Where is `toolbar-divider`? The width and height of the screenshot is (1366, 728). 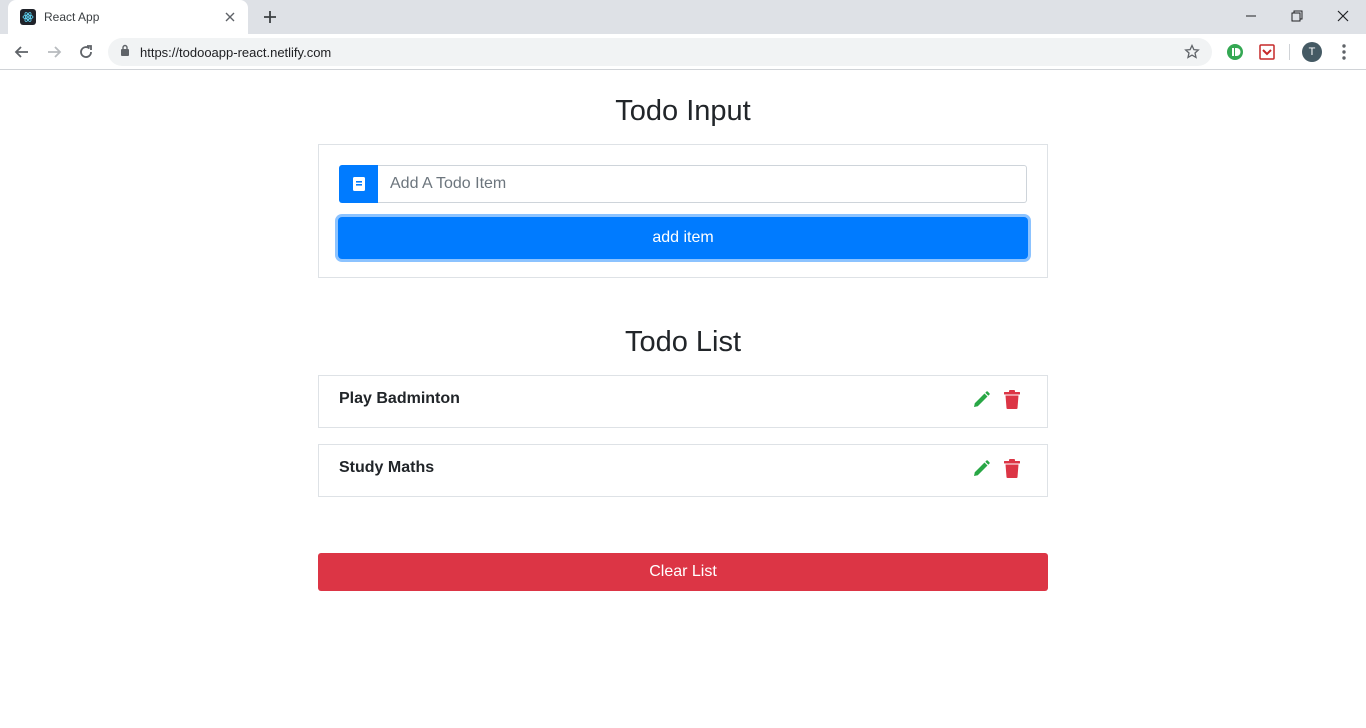 toolbar-divider is located at coordinates (1289, 52).